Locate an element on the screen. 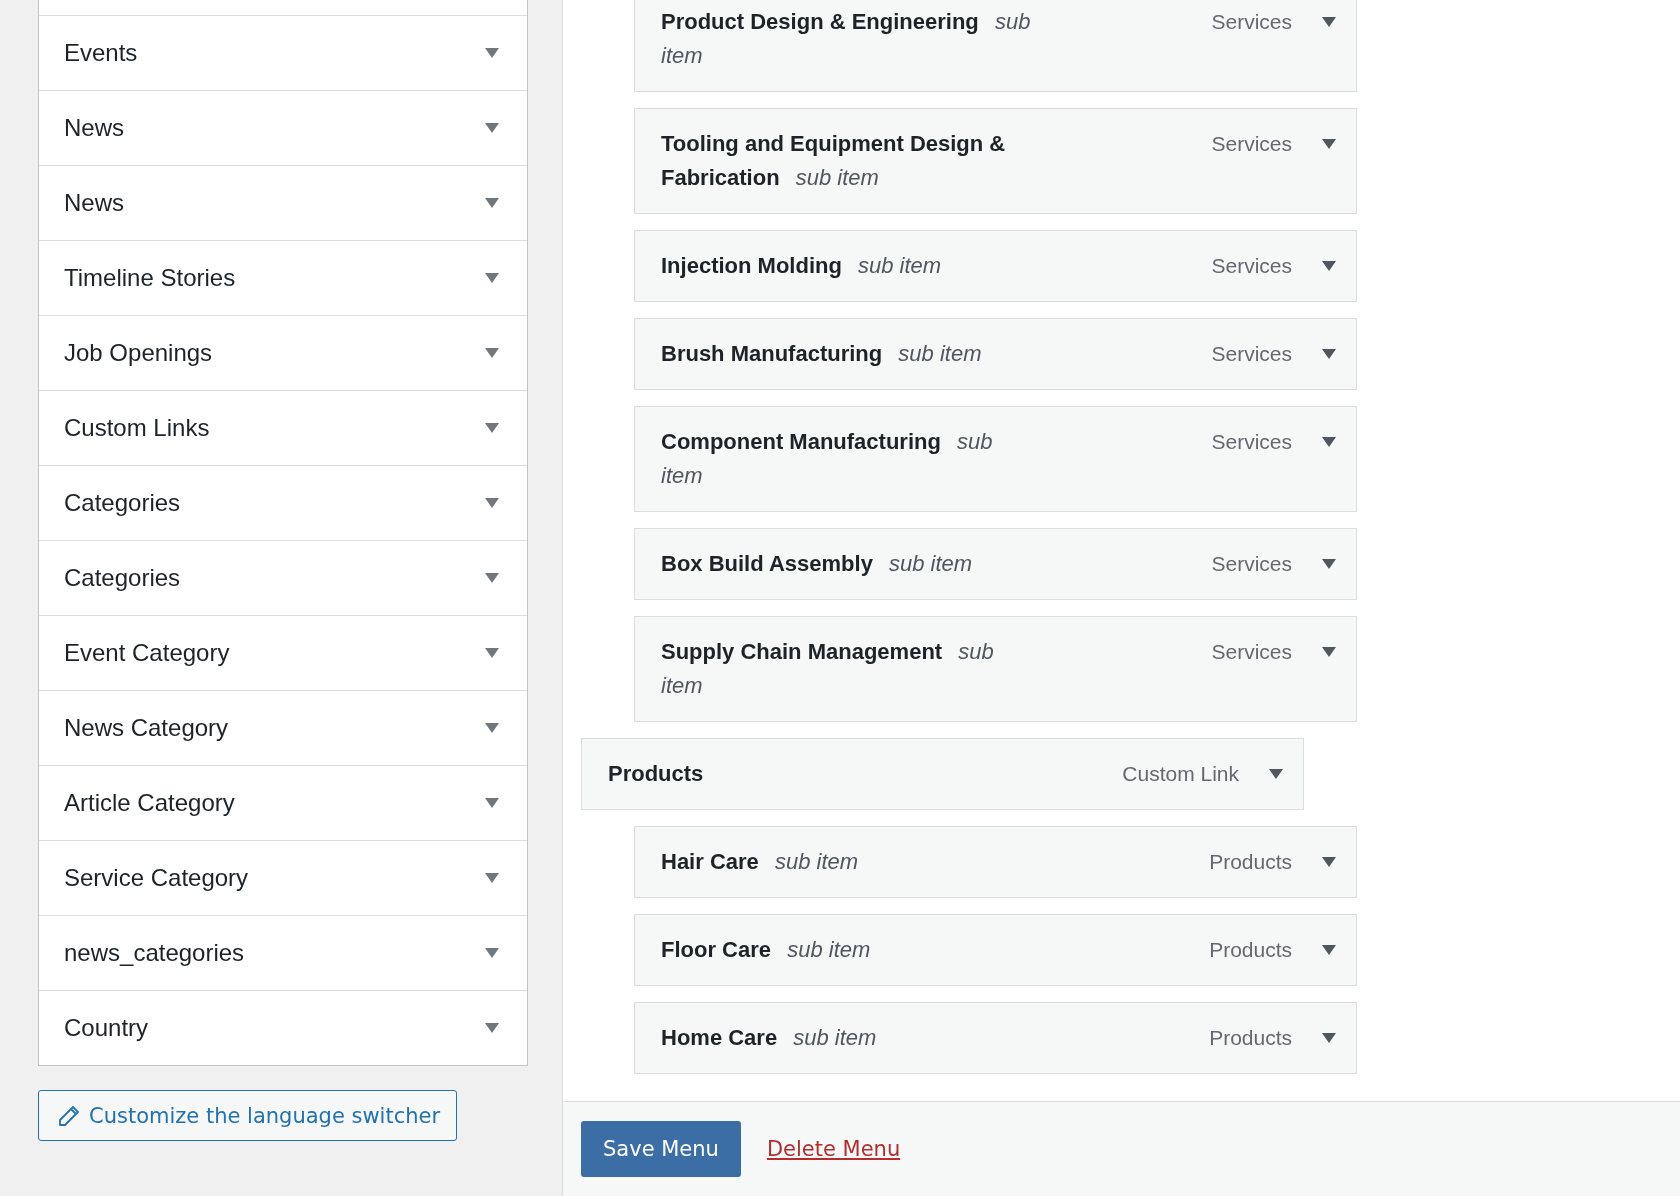 The height and width of the screenshot is (1196, 1680). accordion-section: Service Category is located at coordinates (283, 878).